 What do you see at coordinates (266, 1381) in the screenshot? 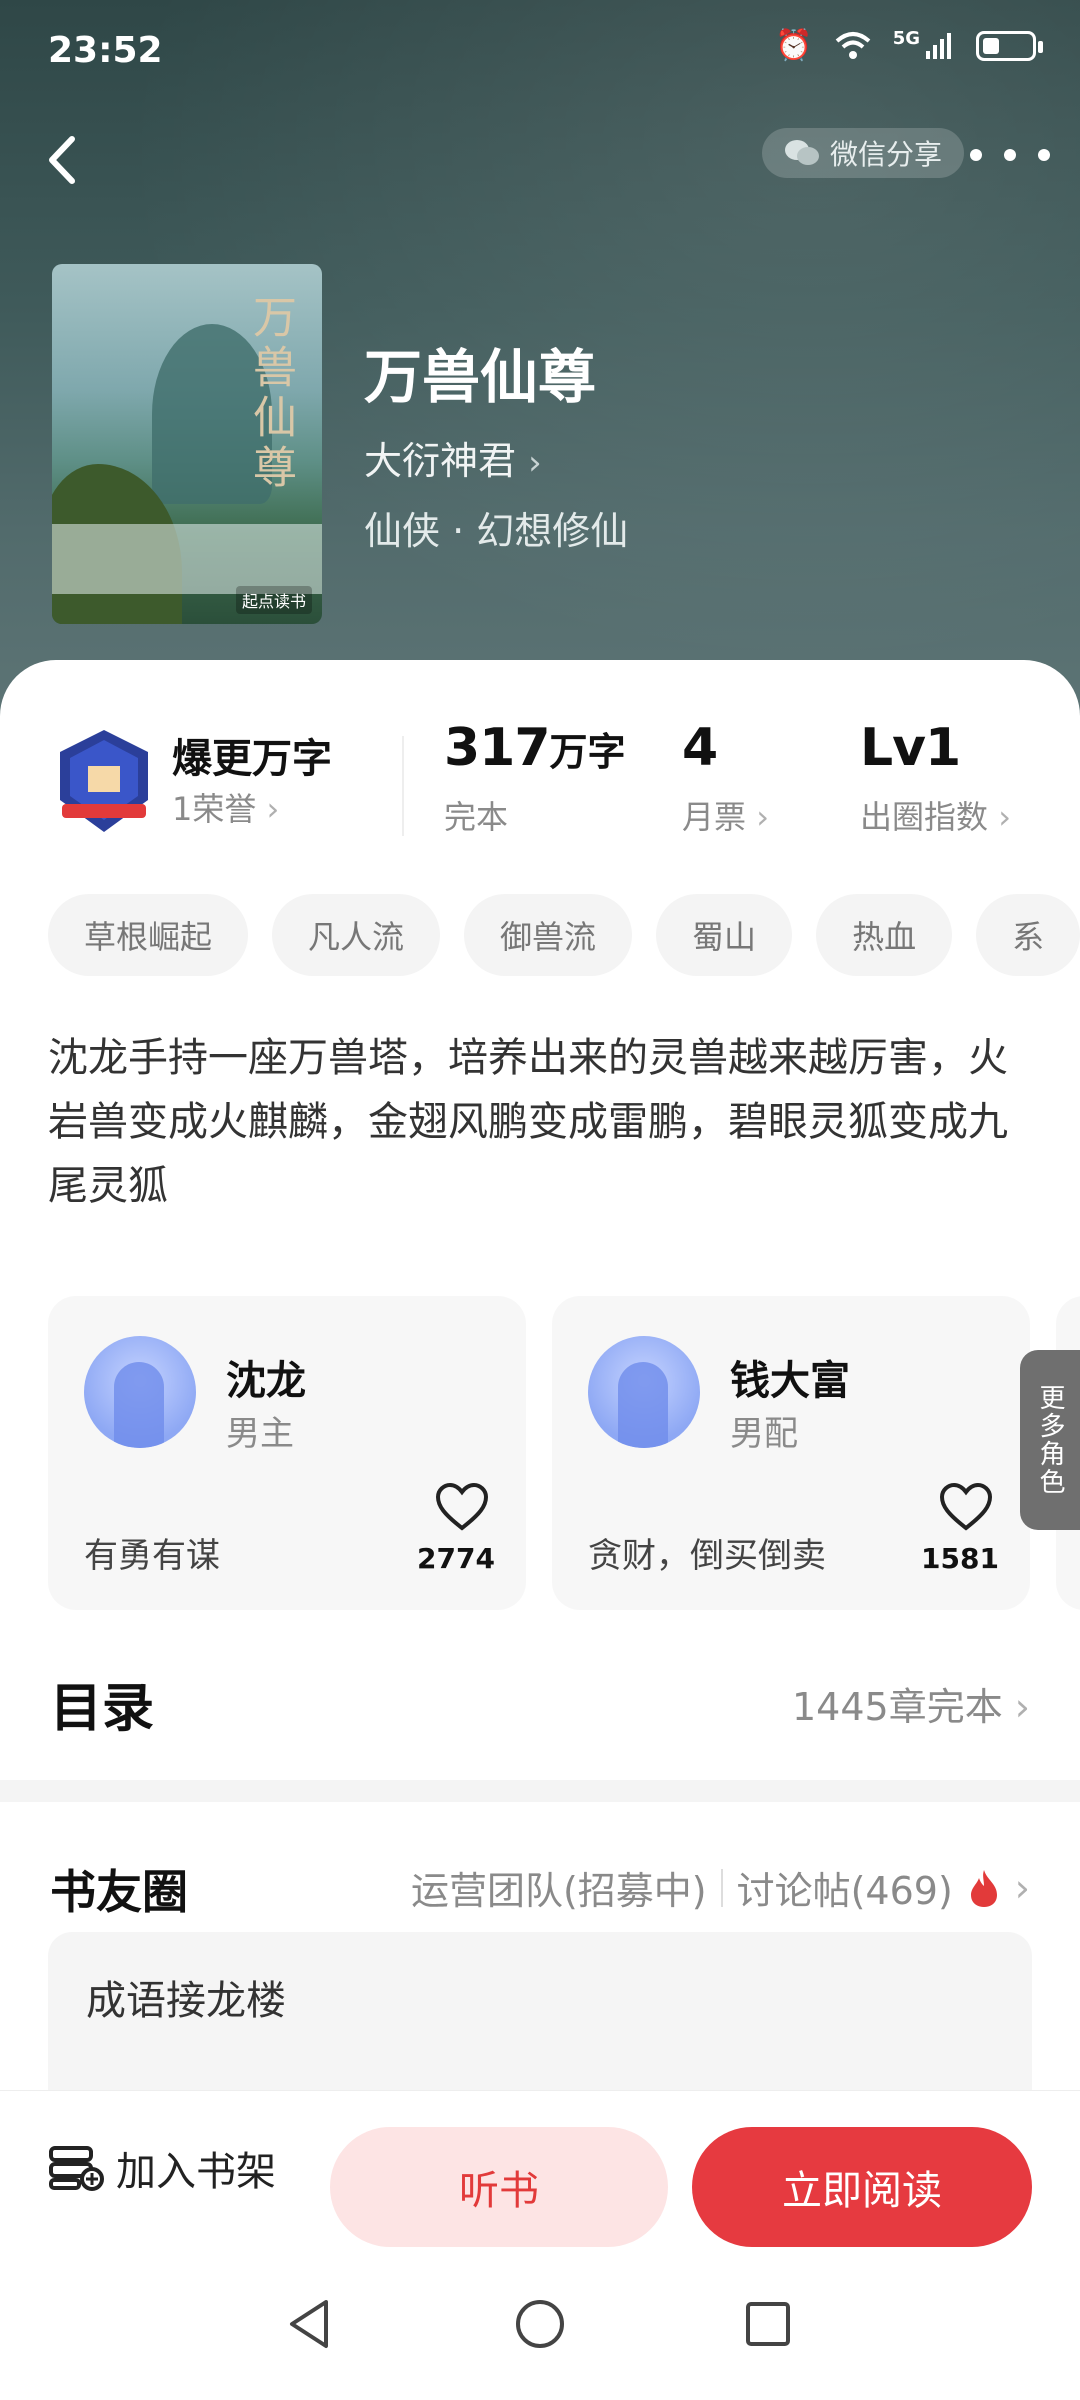
I see `character-name: 沈龙` at bounding box center [266, 1381].